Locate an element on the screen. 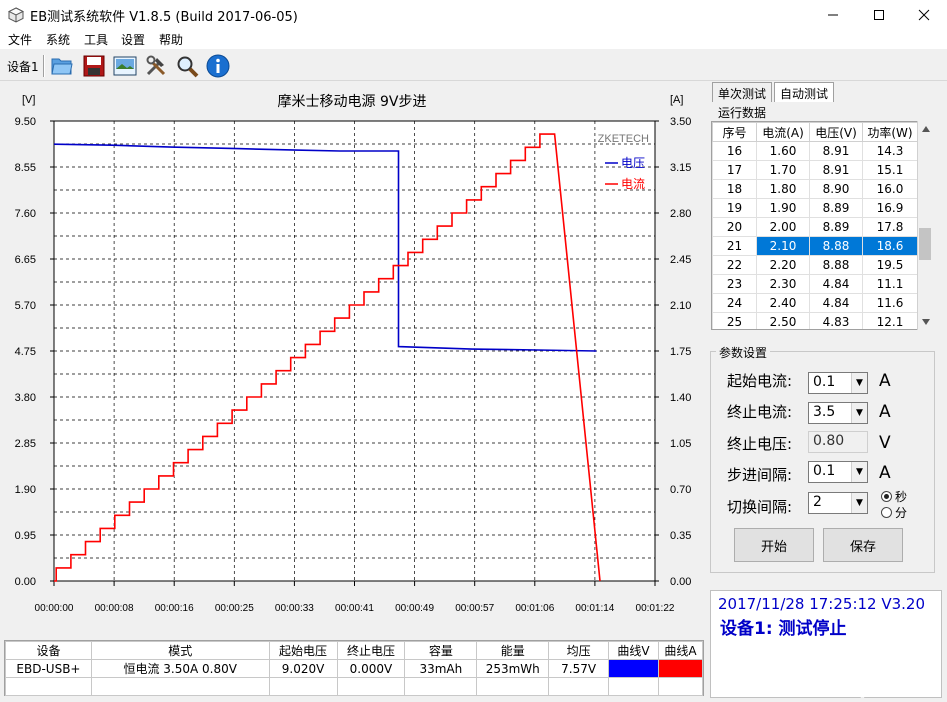 The image size is (947, 702). step-unit: A is located at coordinates (885, 473).